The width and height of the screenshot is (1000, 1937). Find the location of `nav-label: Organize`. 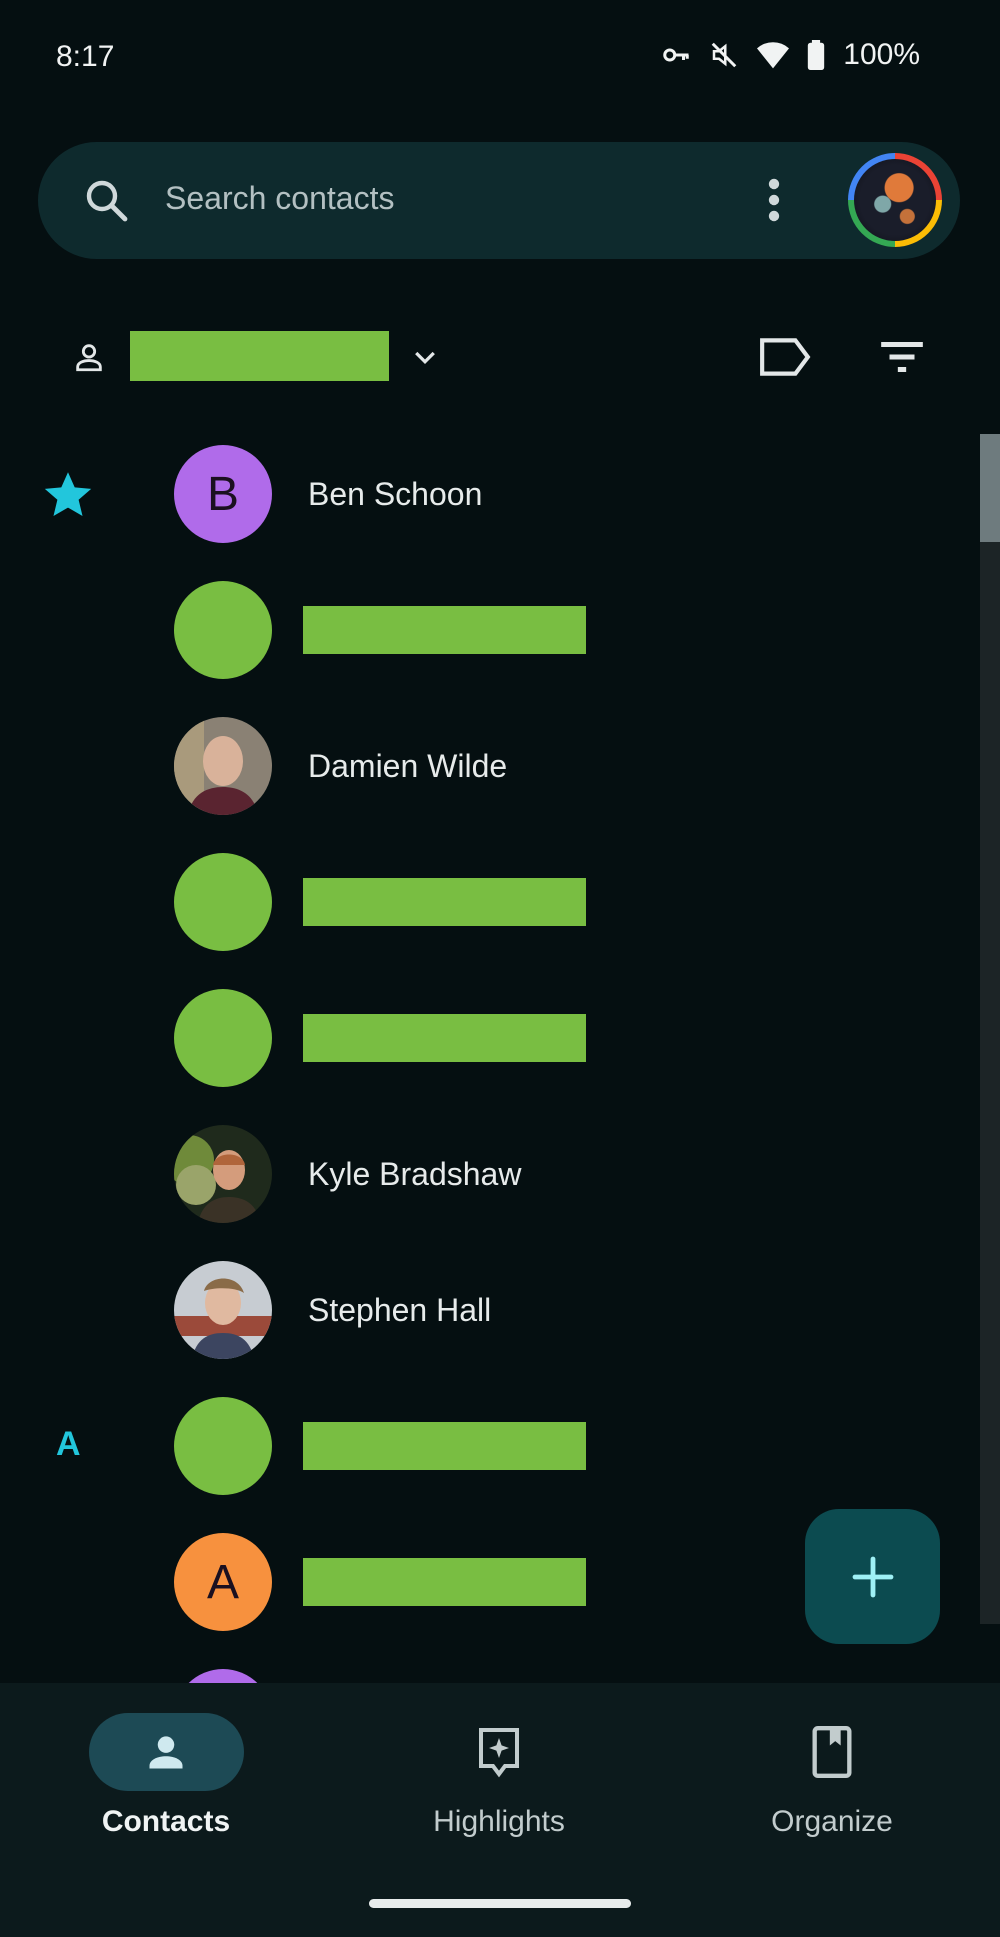

nav-label: Organize is located at coordinates (832, 1821).